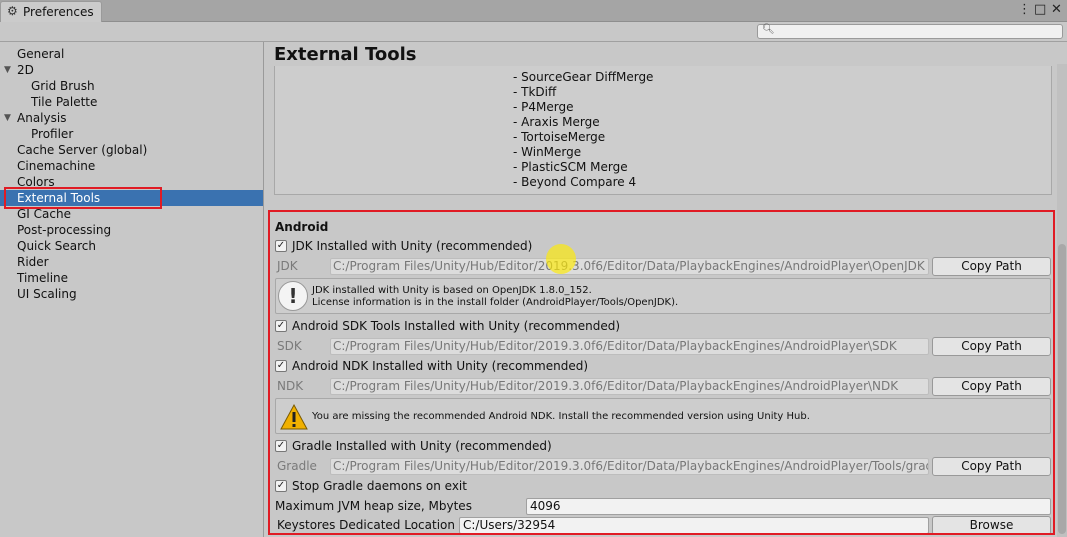  I want to click on sidebar-item-analysis: ▼ Analysis, so click(131, 118).